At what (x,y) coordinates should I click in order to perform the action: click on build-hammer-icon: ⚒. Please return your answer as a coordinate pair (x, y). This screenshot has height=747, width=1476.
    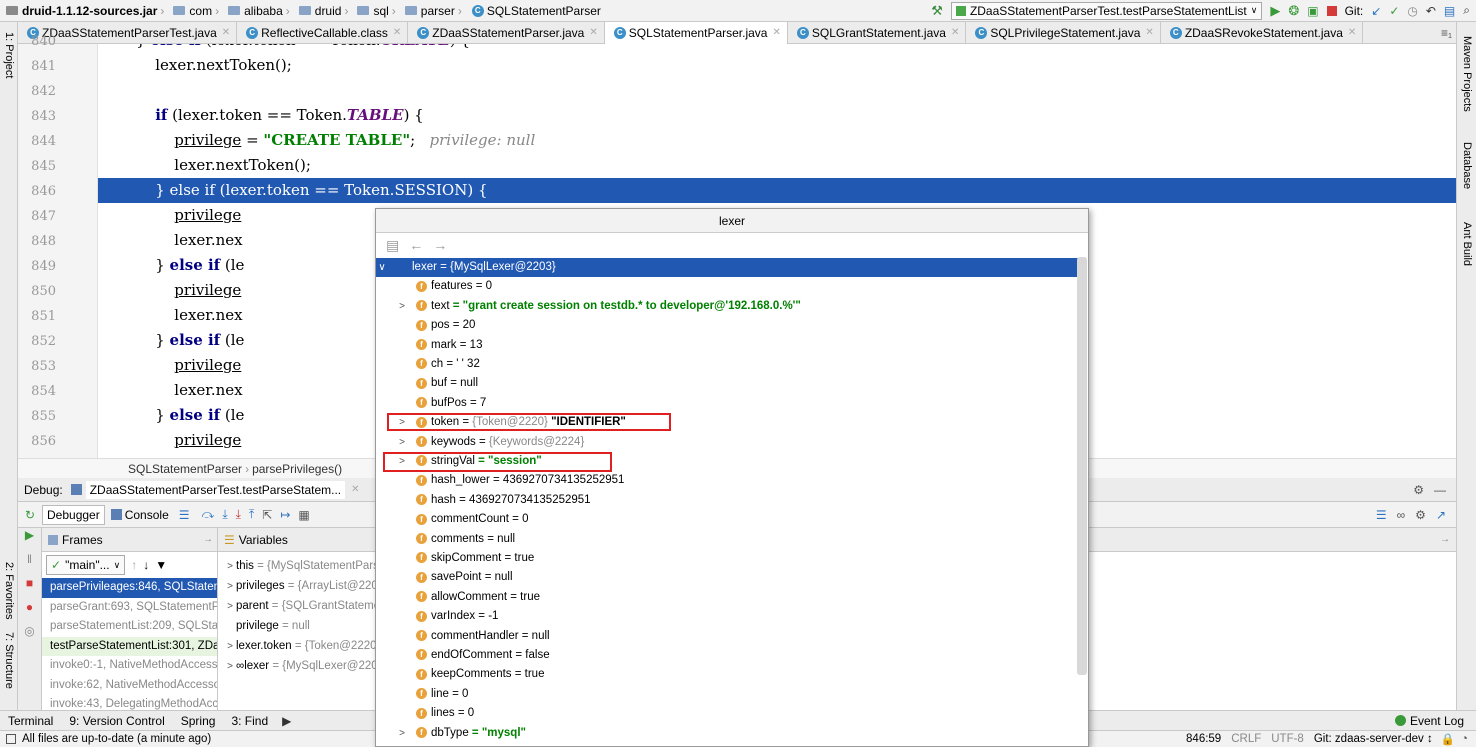
    Looking at the image, I should click on (937, 11).